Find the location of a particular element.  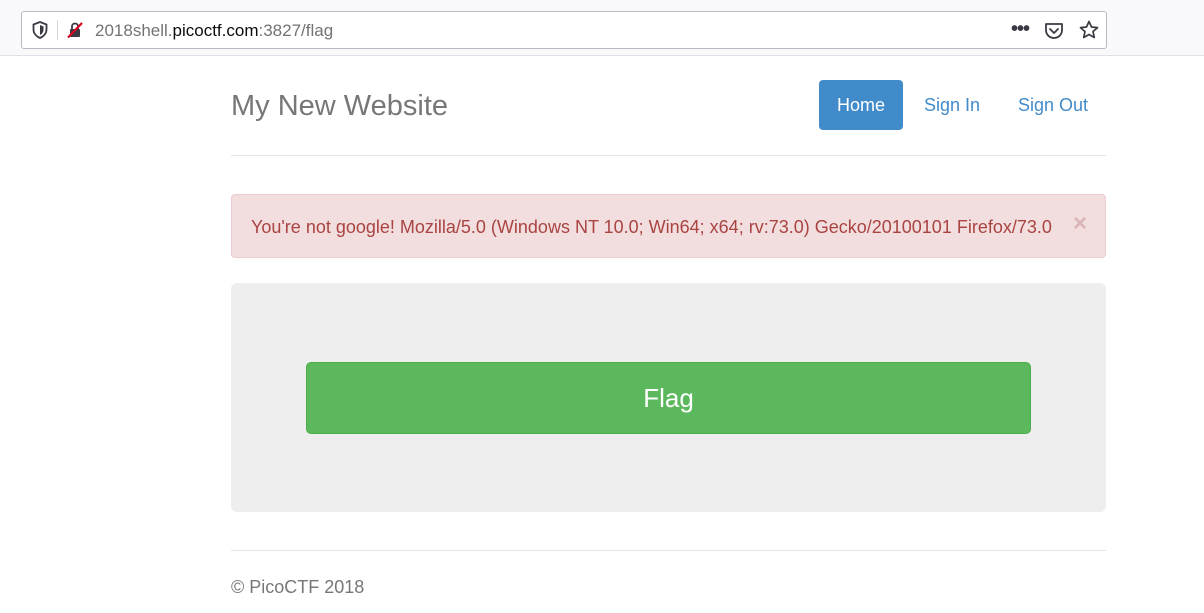

url-text: 2018shell.picoctf.com:3827/flag is located at coordinates (214, 31).